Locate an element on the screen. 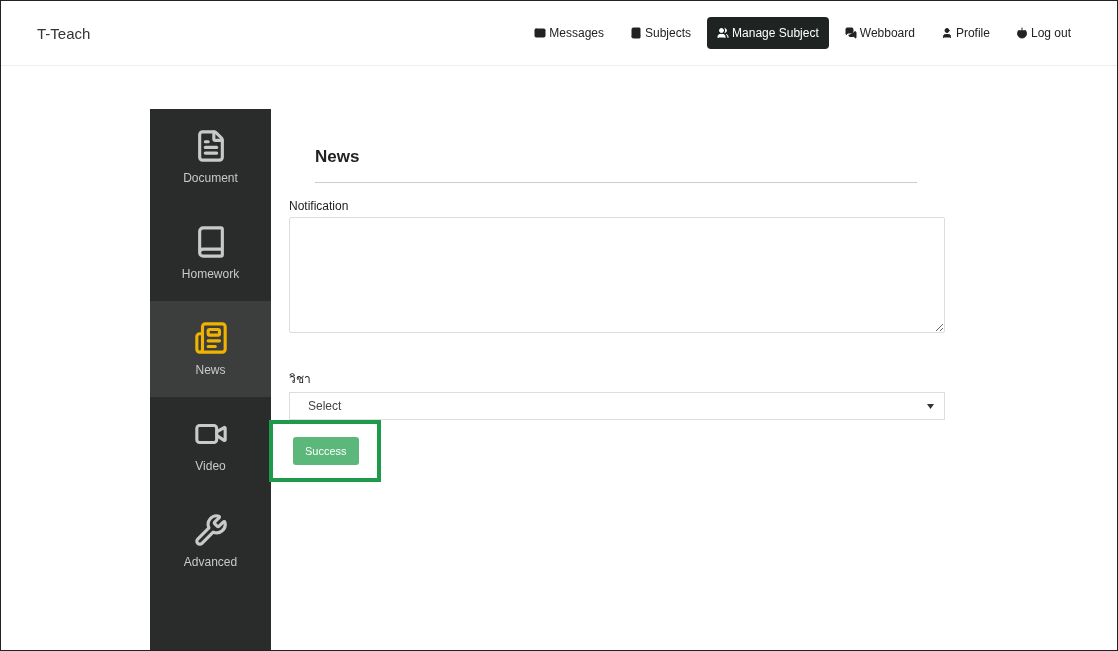  nav-link: Messages is located at coordinates (569, 33).